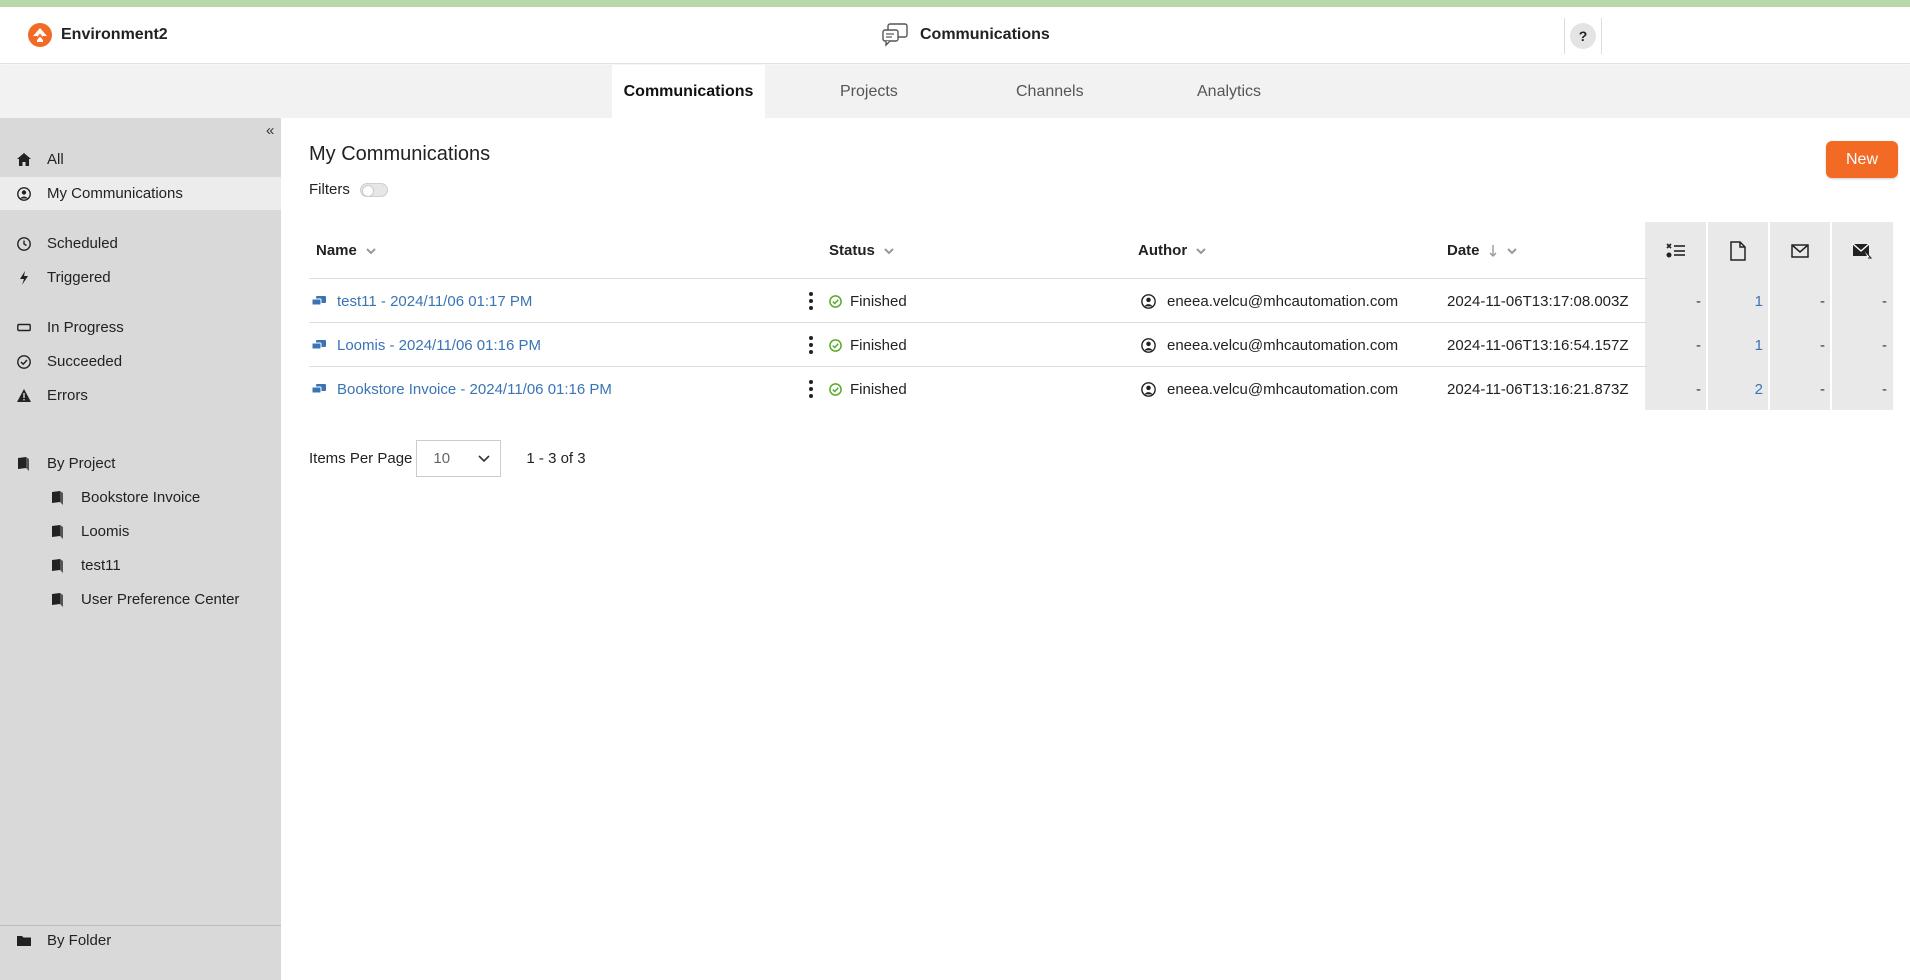  Describe the element at coordinates (556, 458) in the screenshot. I see `pagination-range: 1 - 3 of 3` at that location.